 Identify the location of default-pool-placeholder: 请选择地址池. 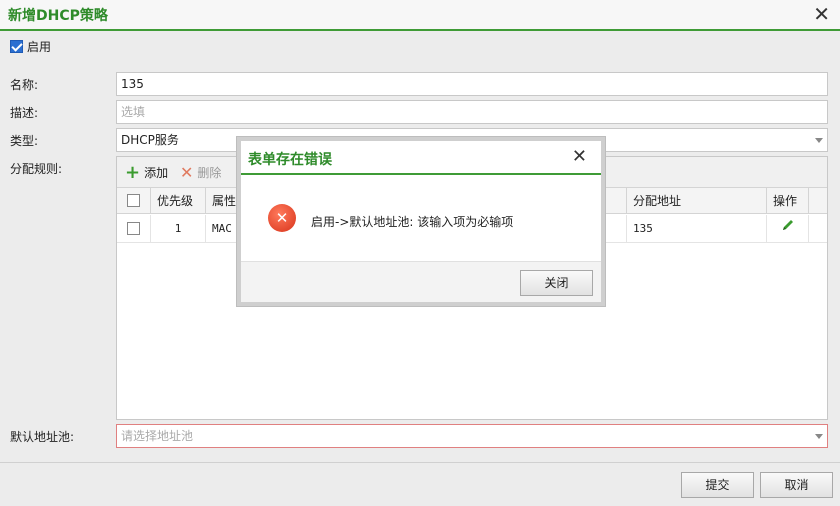
(157, 436).